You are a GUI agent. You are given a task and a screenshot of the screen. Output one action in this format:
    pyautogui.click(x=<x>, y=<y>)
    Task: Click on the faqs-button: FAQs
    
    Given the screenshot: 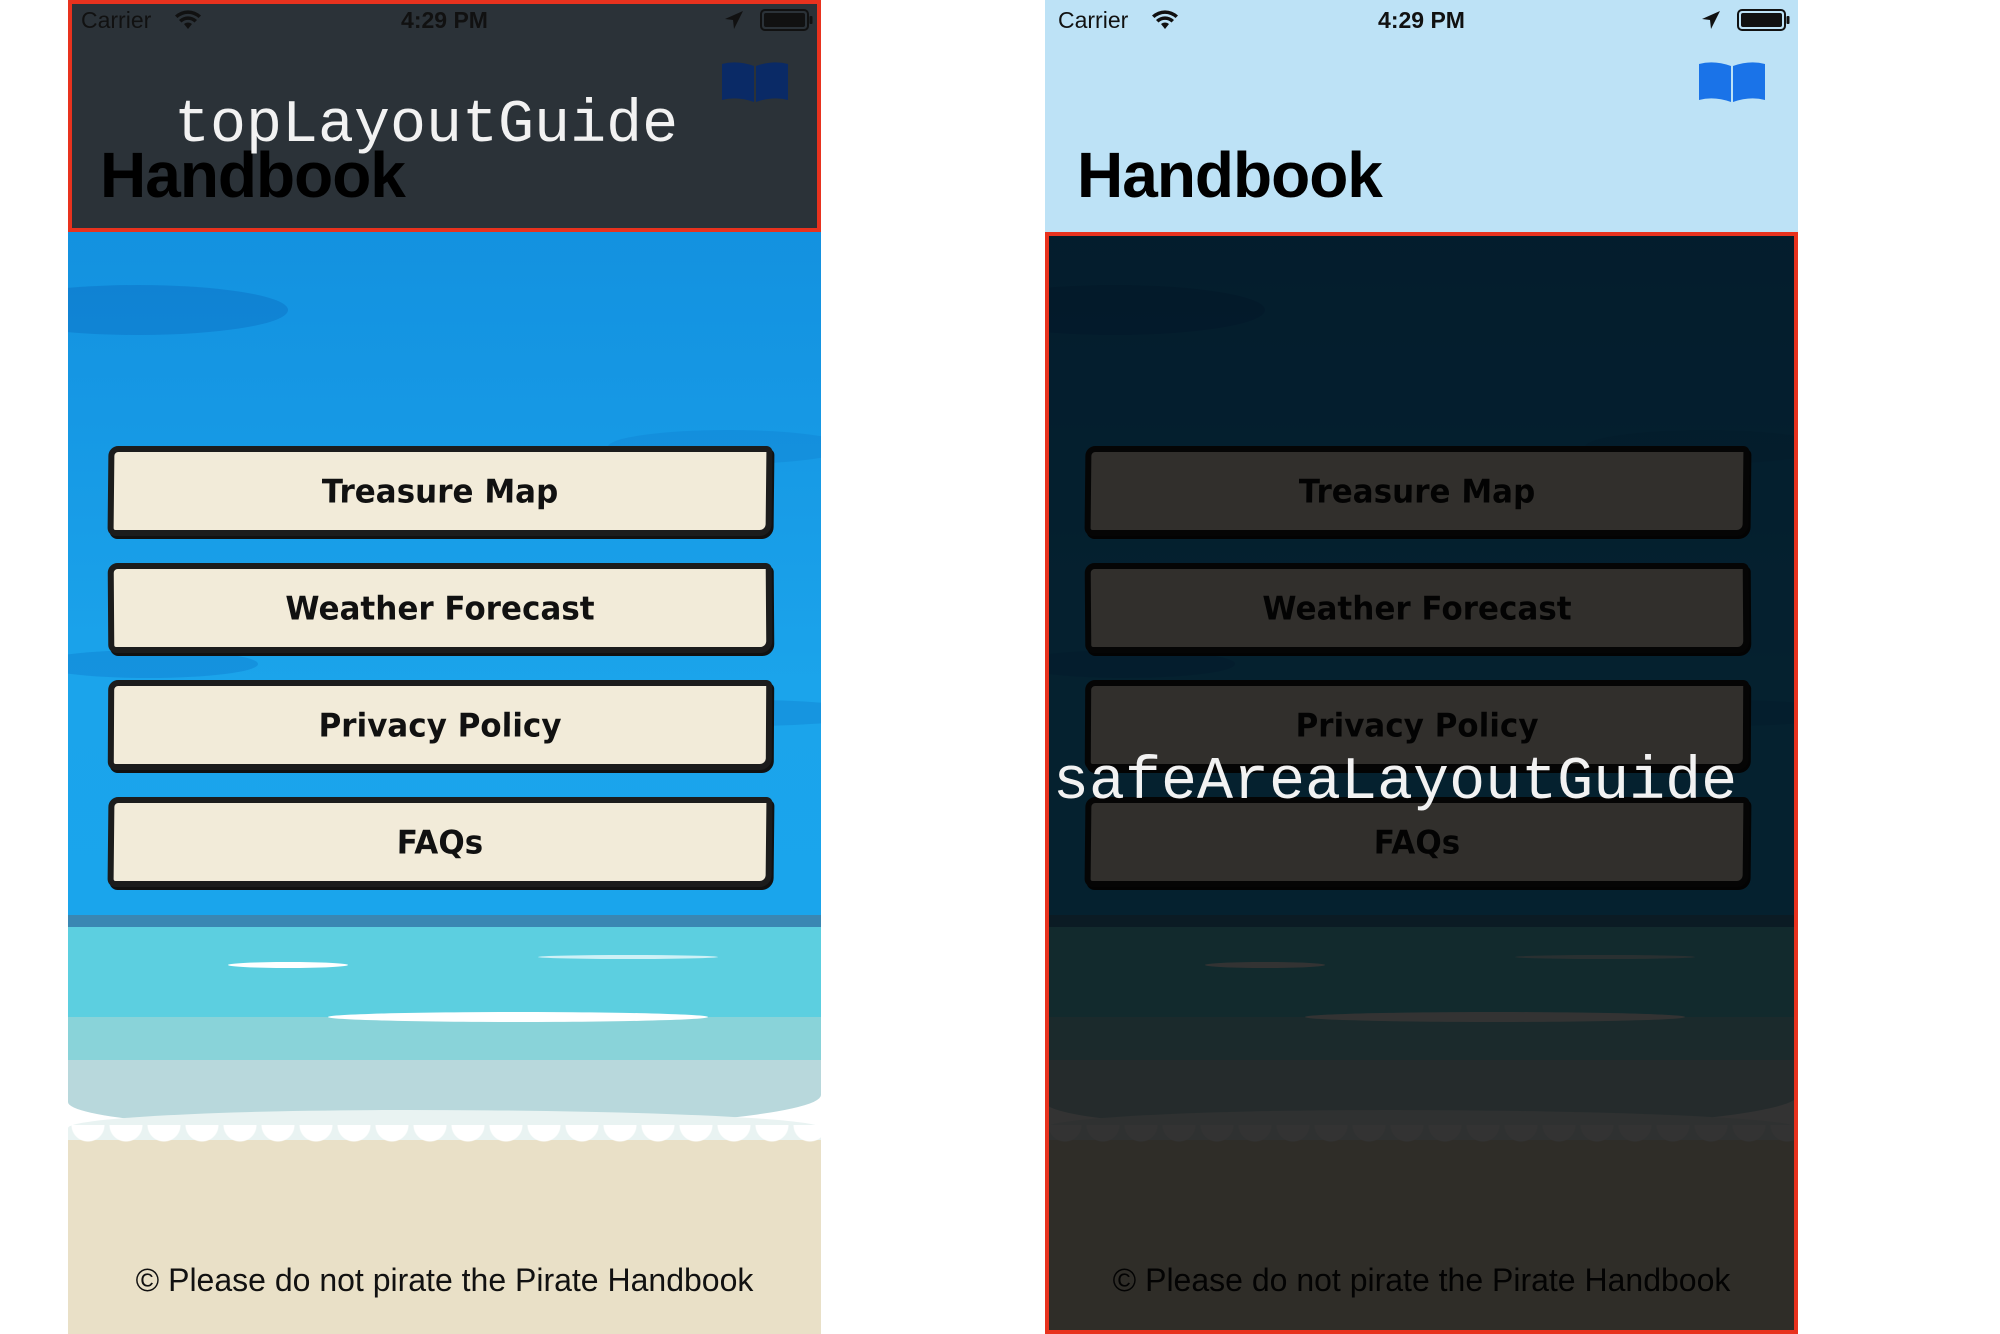 What is the action you would take?
    pyautogui.click(x=440, y=842)
    